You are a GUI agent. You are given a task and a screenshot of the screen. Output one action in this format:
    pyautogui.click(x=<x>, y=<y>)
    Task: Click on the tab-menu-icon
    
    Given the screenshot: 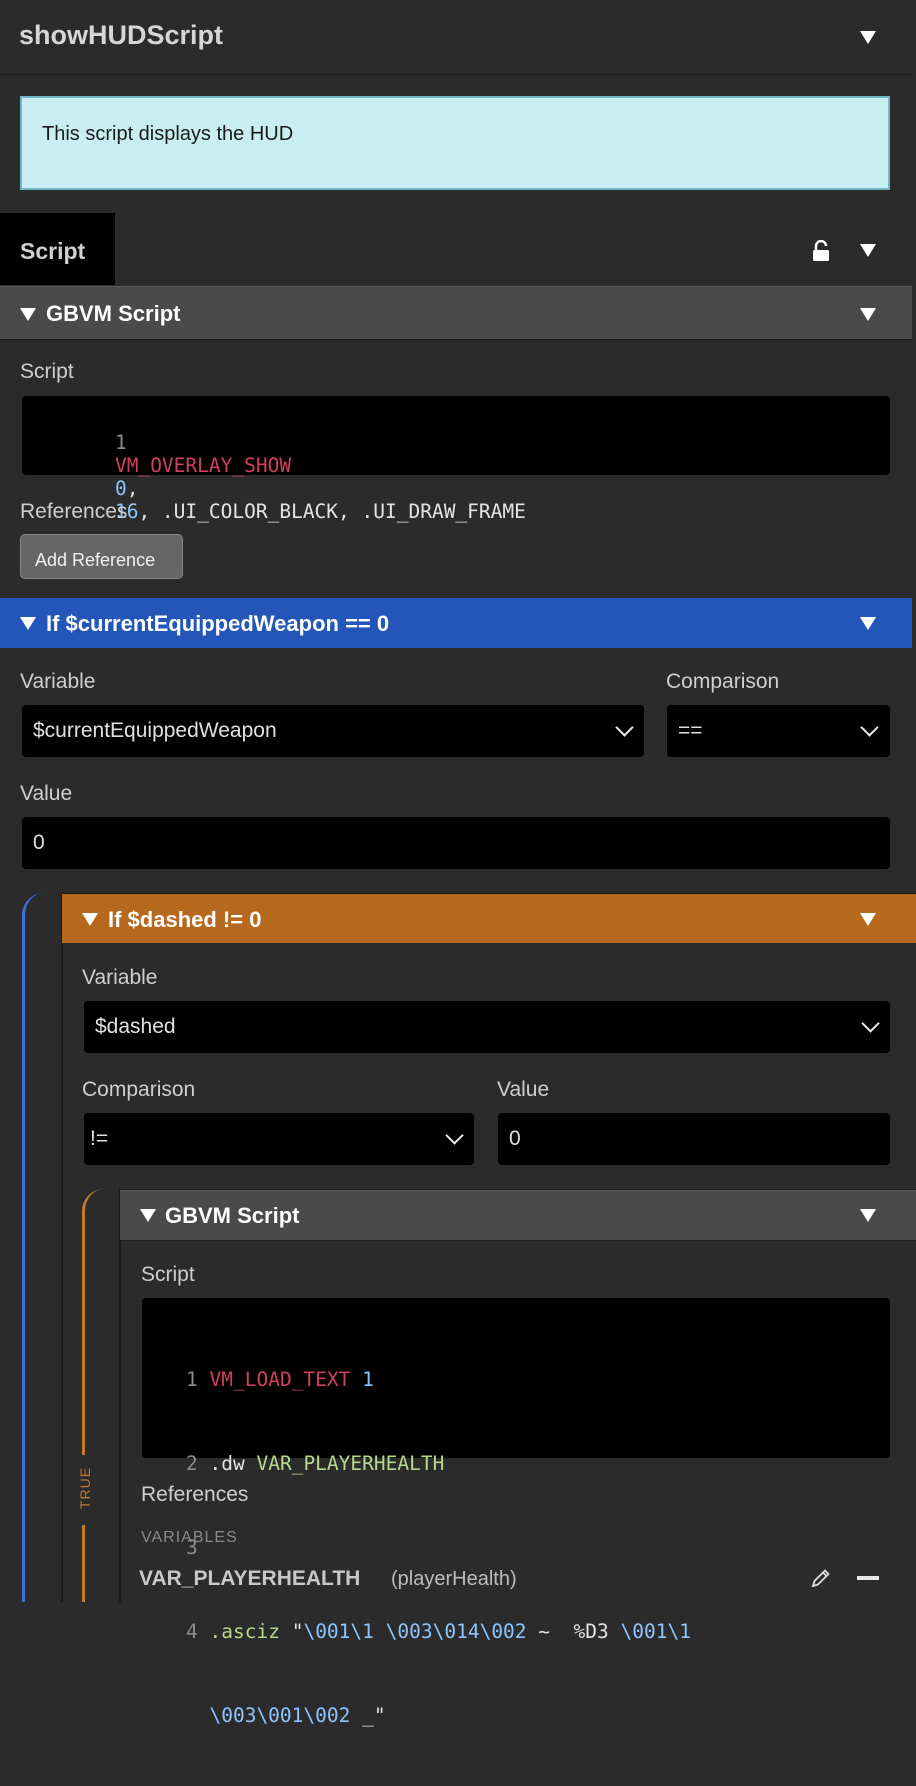 What is the action you would take?
    pyautogui.click(x=868, y=250)
    